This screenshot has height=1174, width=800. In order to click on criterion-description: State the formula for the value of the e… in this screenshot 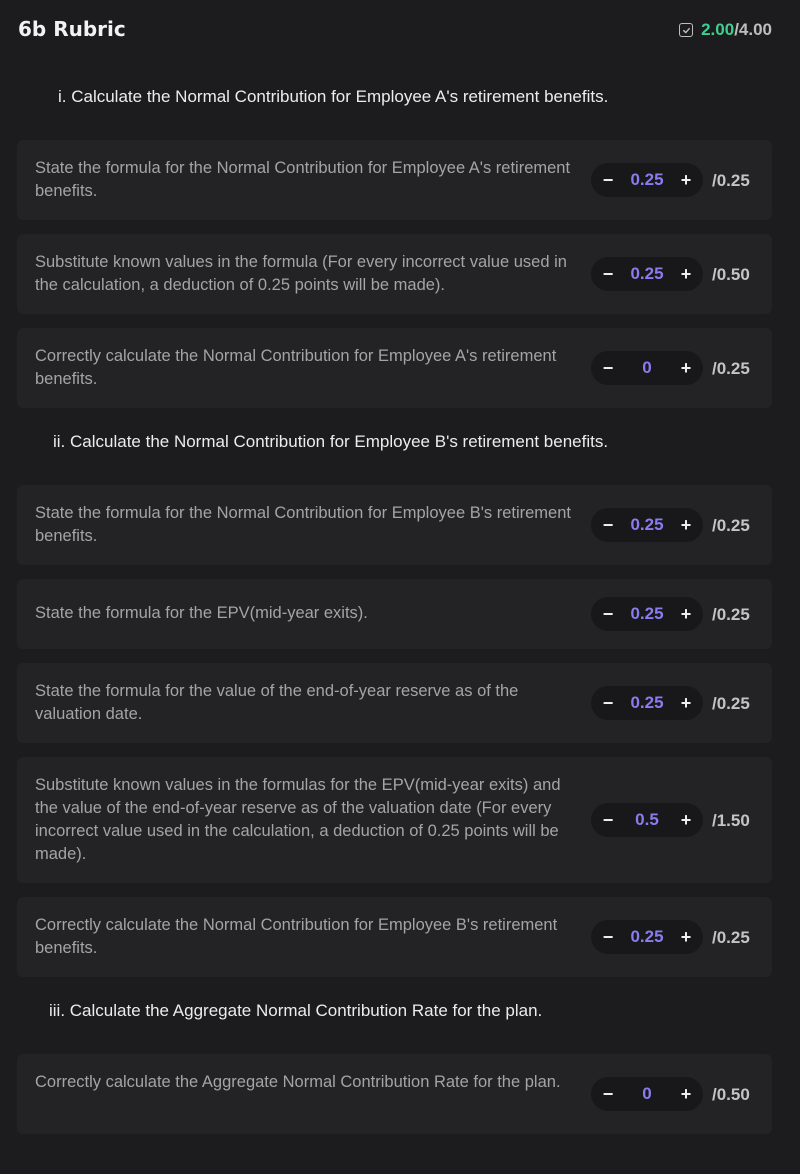, I will do `click(277, 702)`.